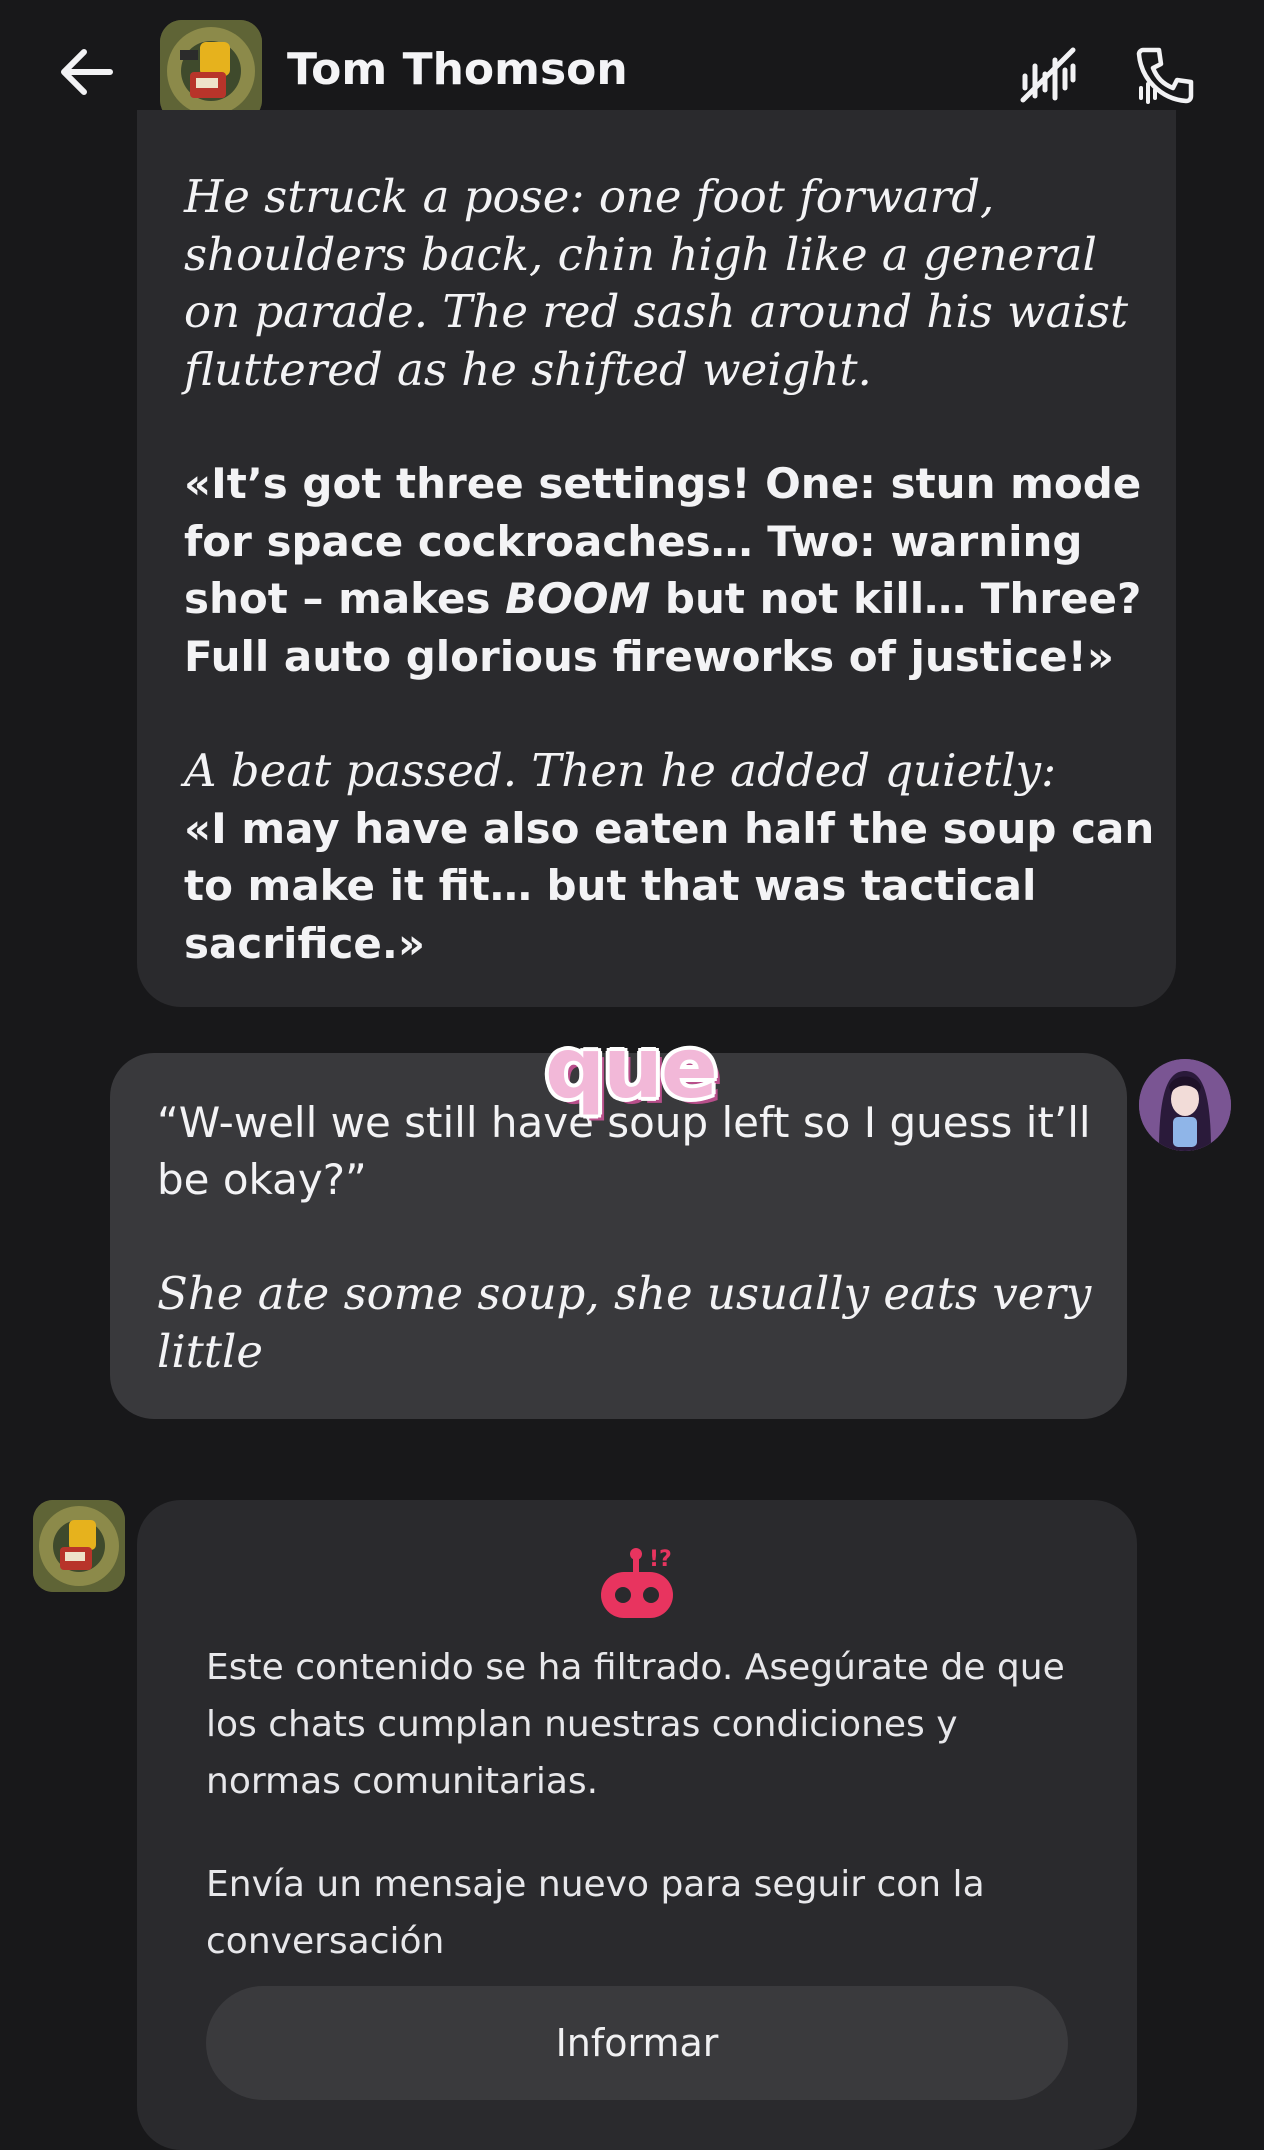 This screenshot has width=1264, height=2150. I want to click on phone-call-icon, so click(1165, 75).